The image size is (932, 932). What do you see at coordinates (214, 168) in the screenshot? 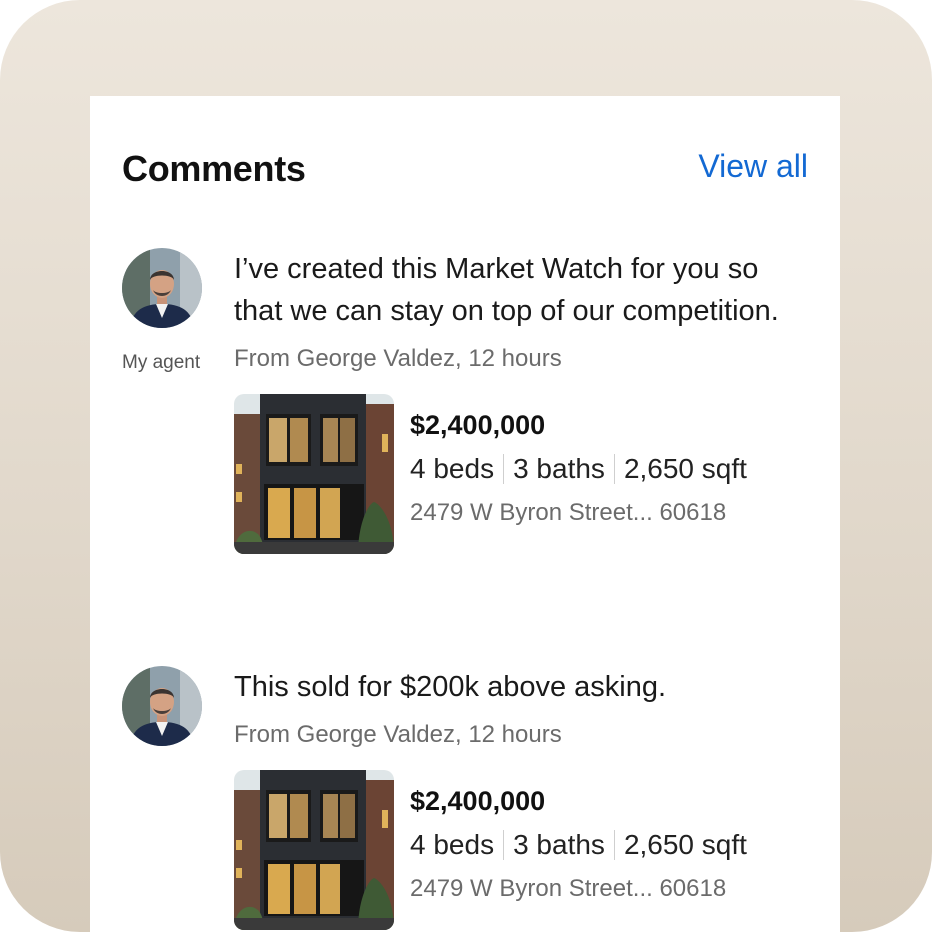
I see `section-title: Comments` at bounding box center [214, 168].